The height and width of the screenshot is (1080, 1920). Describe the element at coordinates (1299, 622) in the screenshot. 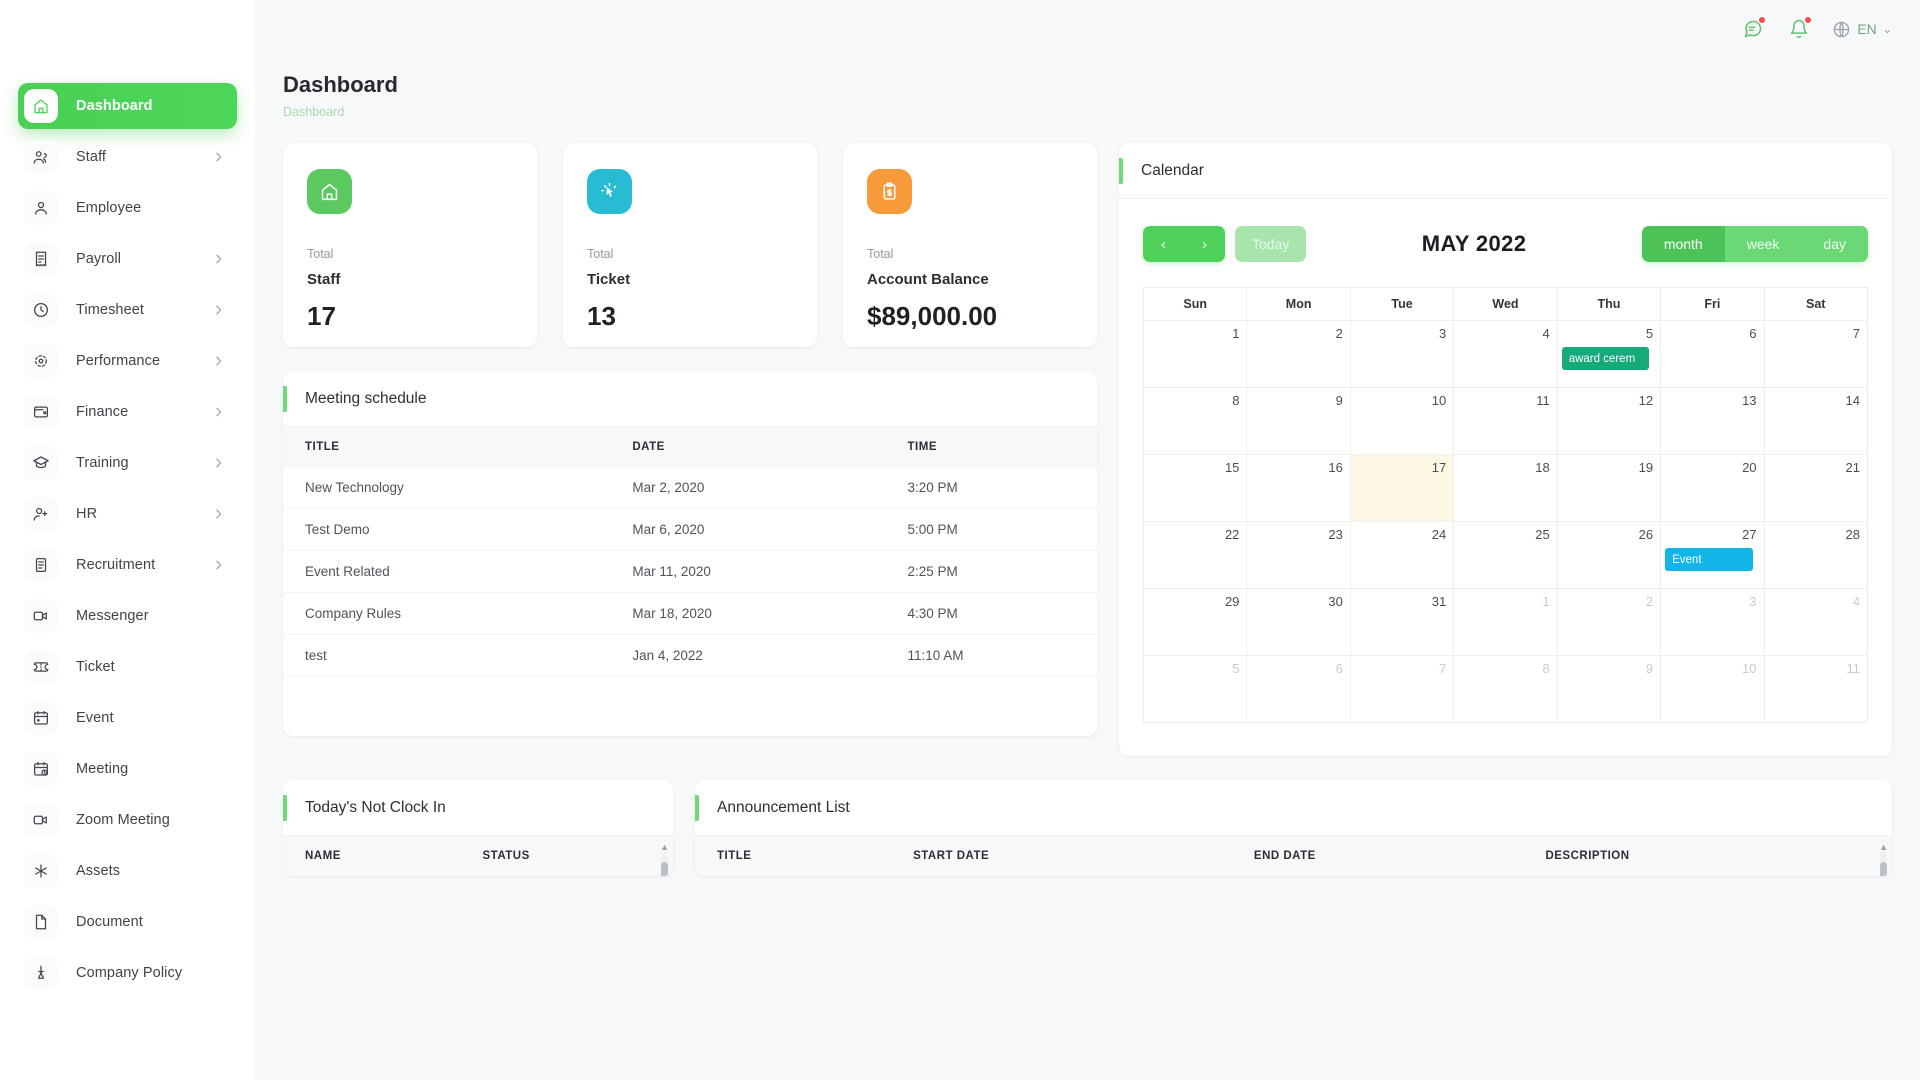

I see `calendar-day-cell: 30` at that location.